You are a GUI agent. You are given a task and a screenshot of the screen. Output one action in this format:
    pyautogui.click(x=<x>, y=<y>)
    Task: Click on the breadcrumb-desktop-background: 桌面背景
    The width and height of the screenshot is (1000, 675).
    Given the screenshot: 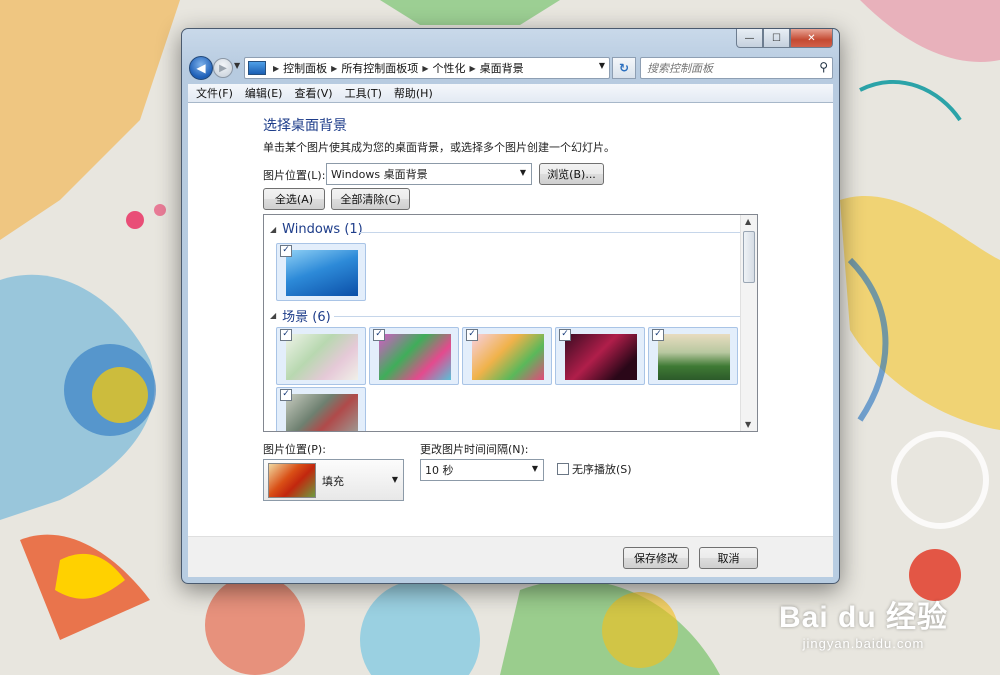 What is the action you would take?
    pyautogui.click(x=502, y=68)
    